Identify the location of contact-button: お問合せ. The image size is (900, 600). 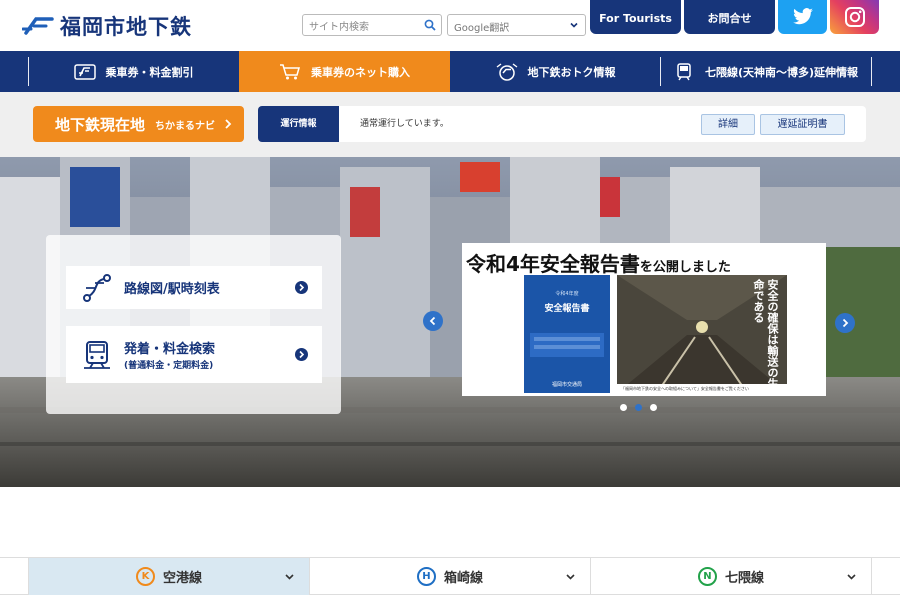
(729, 17).